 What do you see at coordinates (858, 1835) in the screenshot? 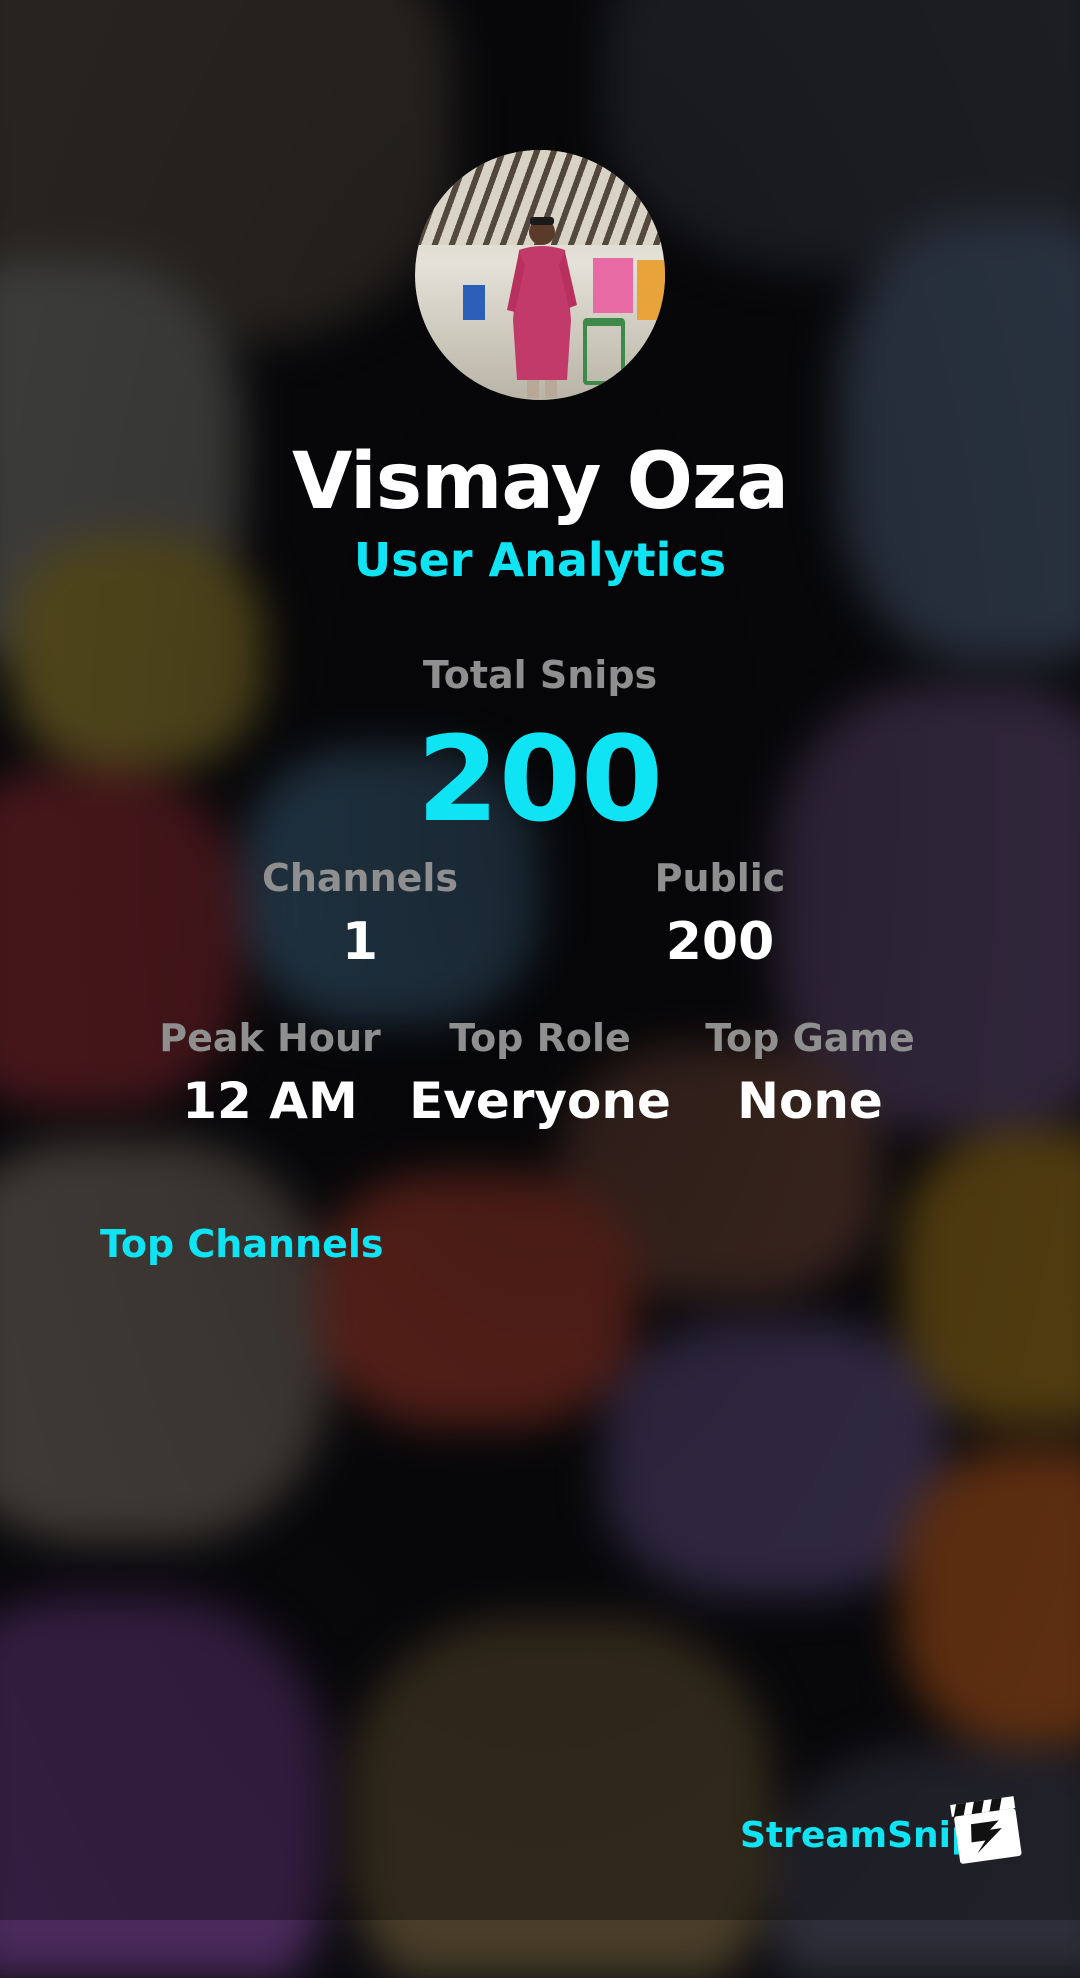
I see `brand-name: StreamSnip` at bounding box center [858, 1835].